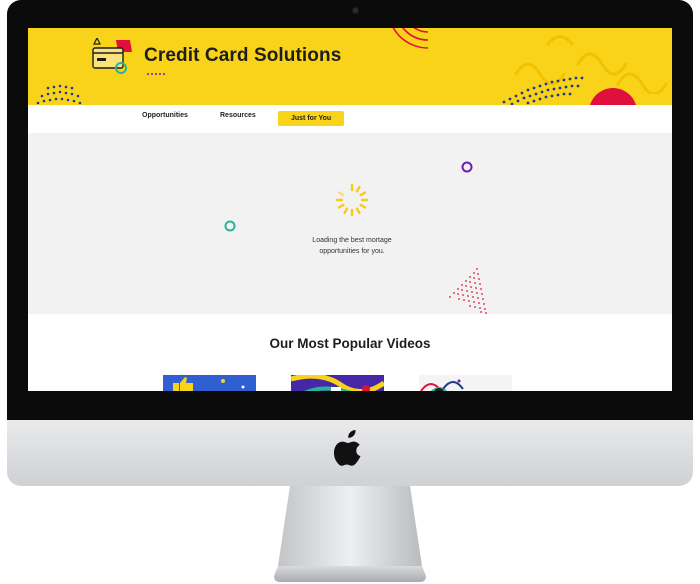 The image size is (700, 584). Describe the element at coordinates (165, 115) in the screenshot. I see `nav-opportunities: Opportunities` at that location.